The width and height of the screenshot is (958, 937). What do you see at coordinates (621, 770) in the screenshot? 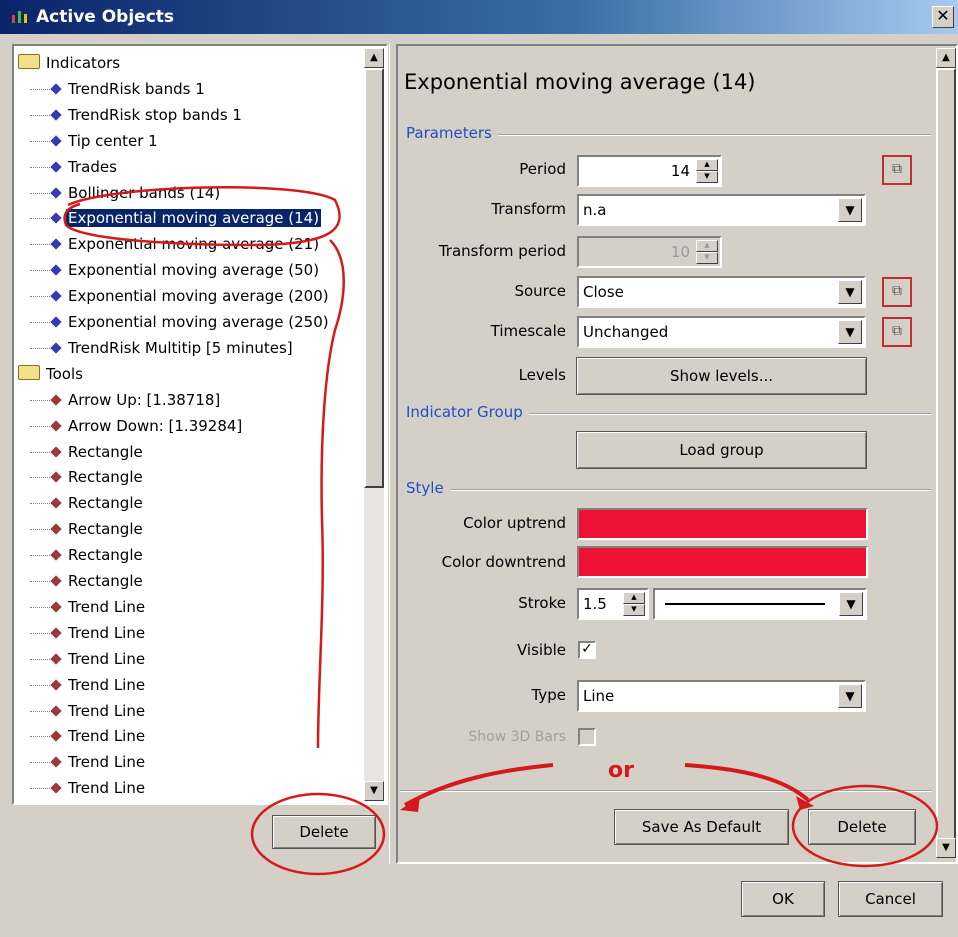
I see `or-annotation: or` at bounding box center [621, 770].